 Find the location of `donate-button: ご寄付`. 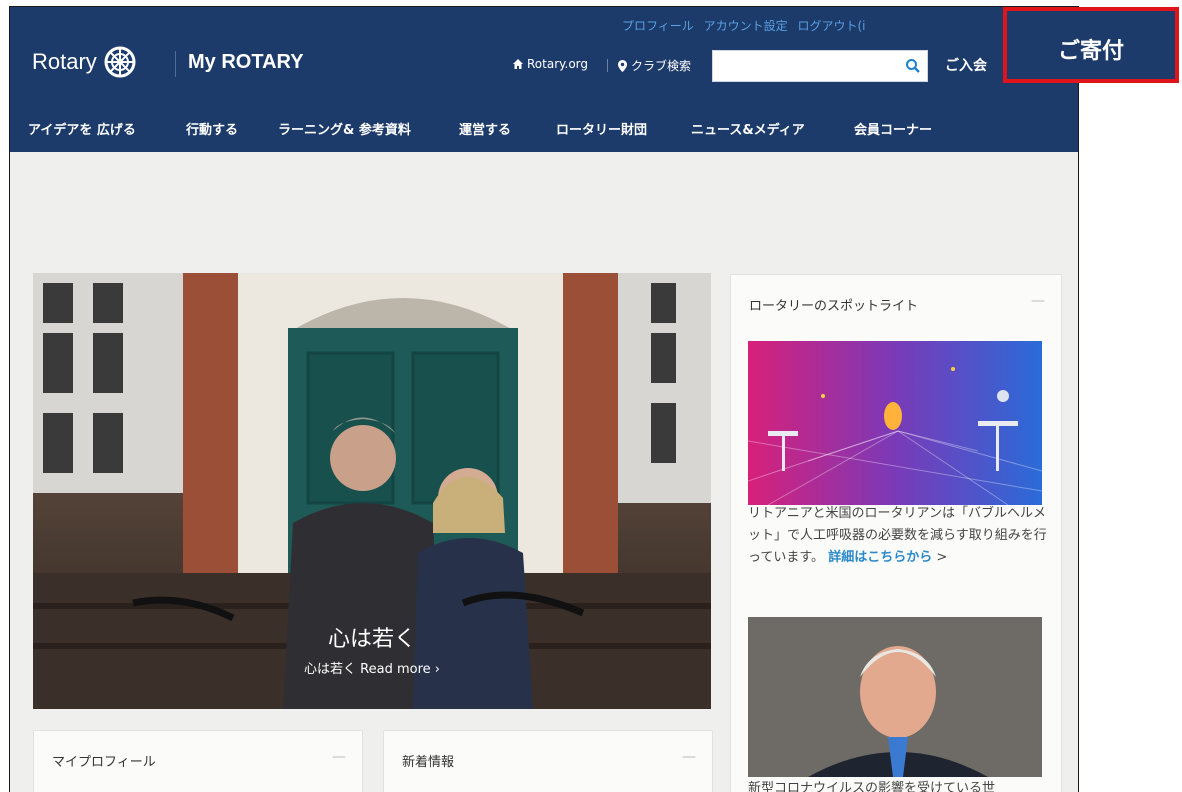

donate-button: ご寄付 is located at coordinates (1091, 45).